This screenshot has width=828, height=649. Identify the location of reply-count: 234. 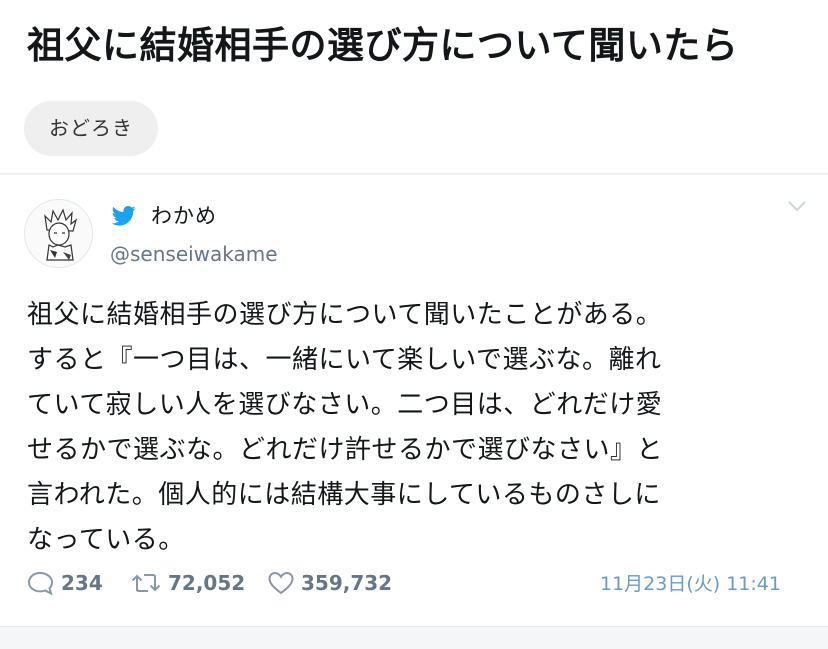
(82, 583).